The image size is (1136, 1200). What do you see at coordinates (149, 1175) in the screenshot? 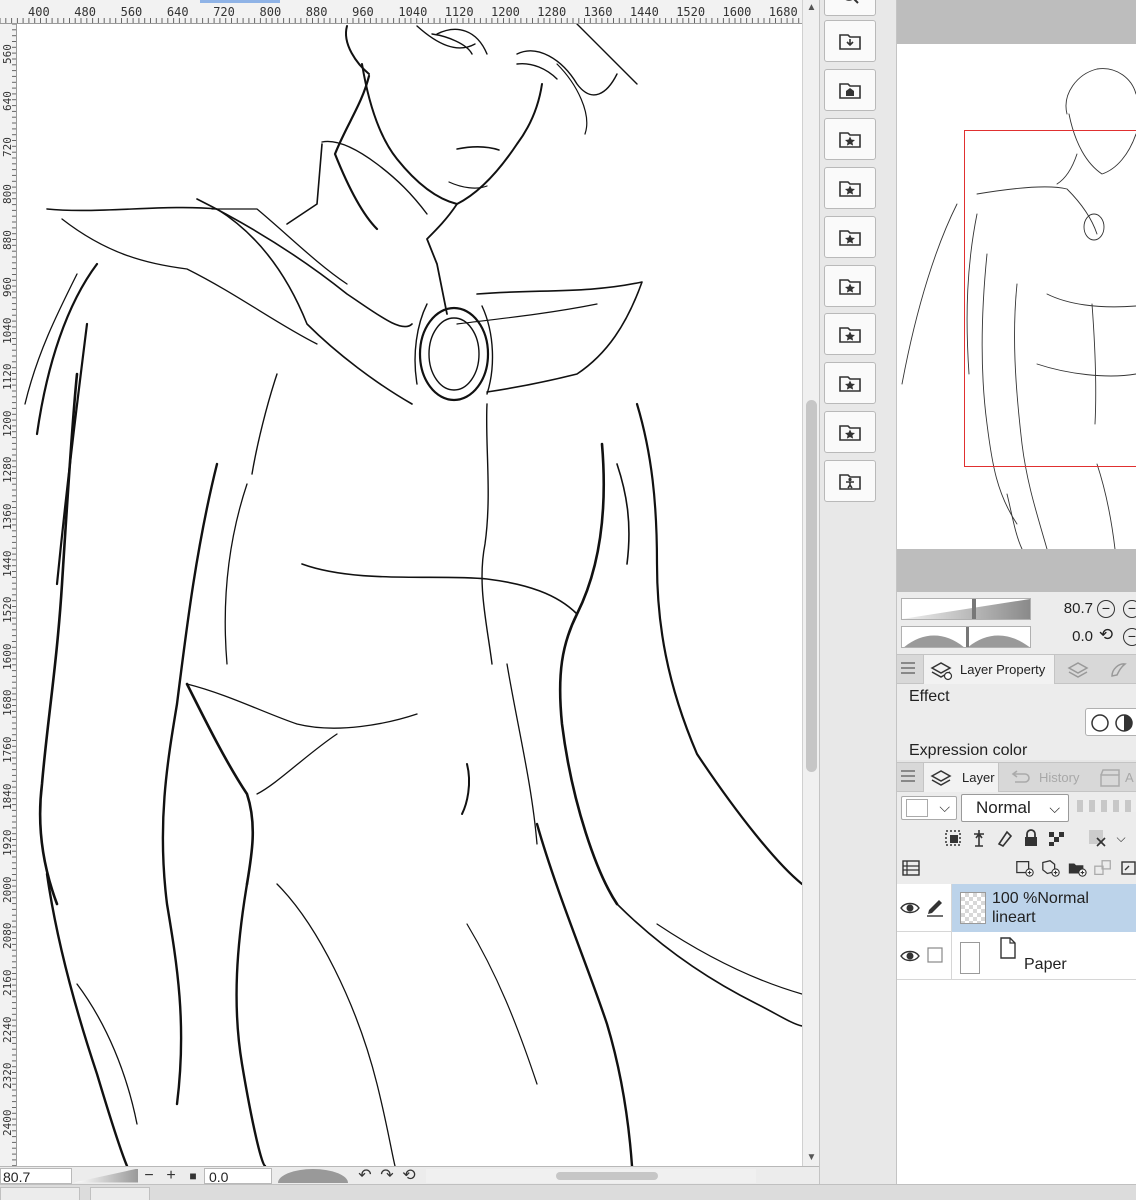
I see `zoom-out-button: −` at bounding box center [149, 1175].